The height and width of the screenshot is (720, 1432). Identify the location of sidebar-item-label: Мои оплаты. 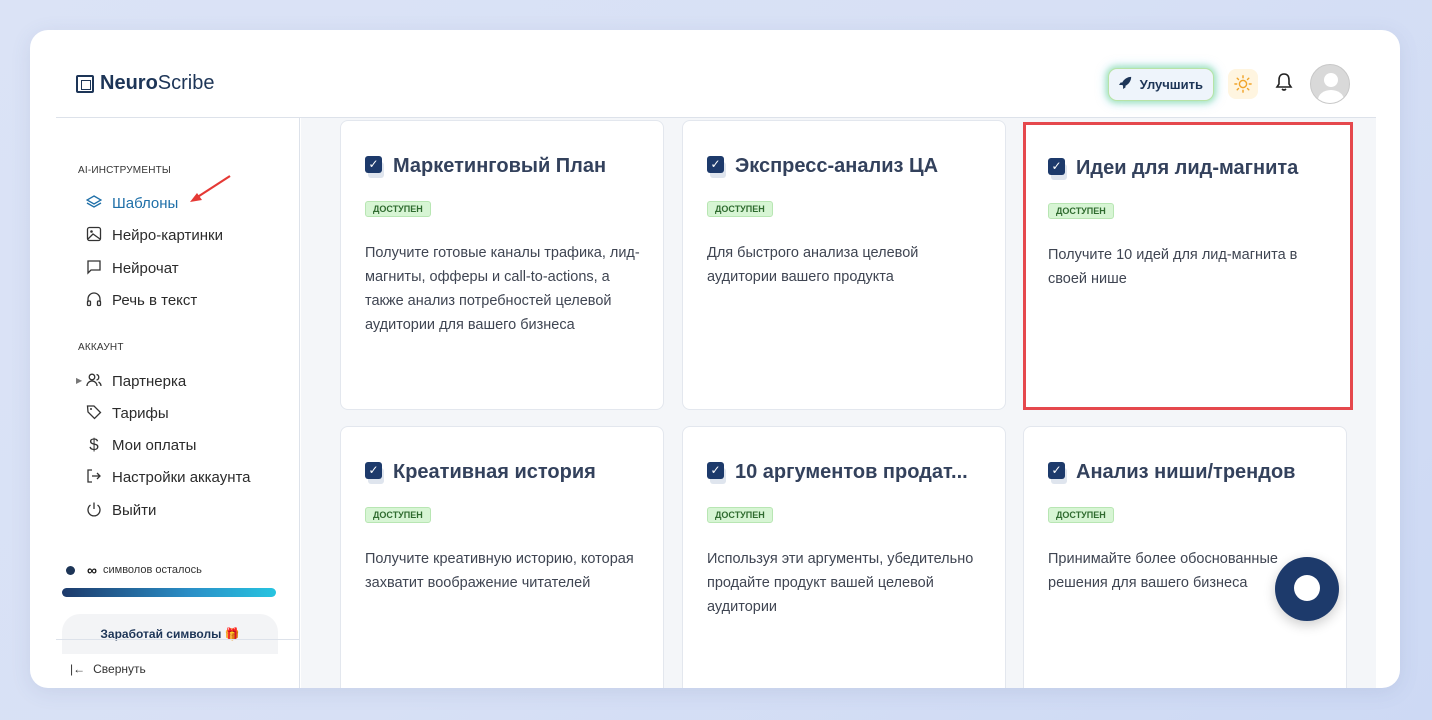
(154, 445).